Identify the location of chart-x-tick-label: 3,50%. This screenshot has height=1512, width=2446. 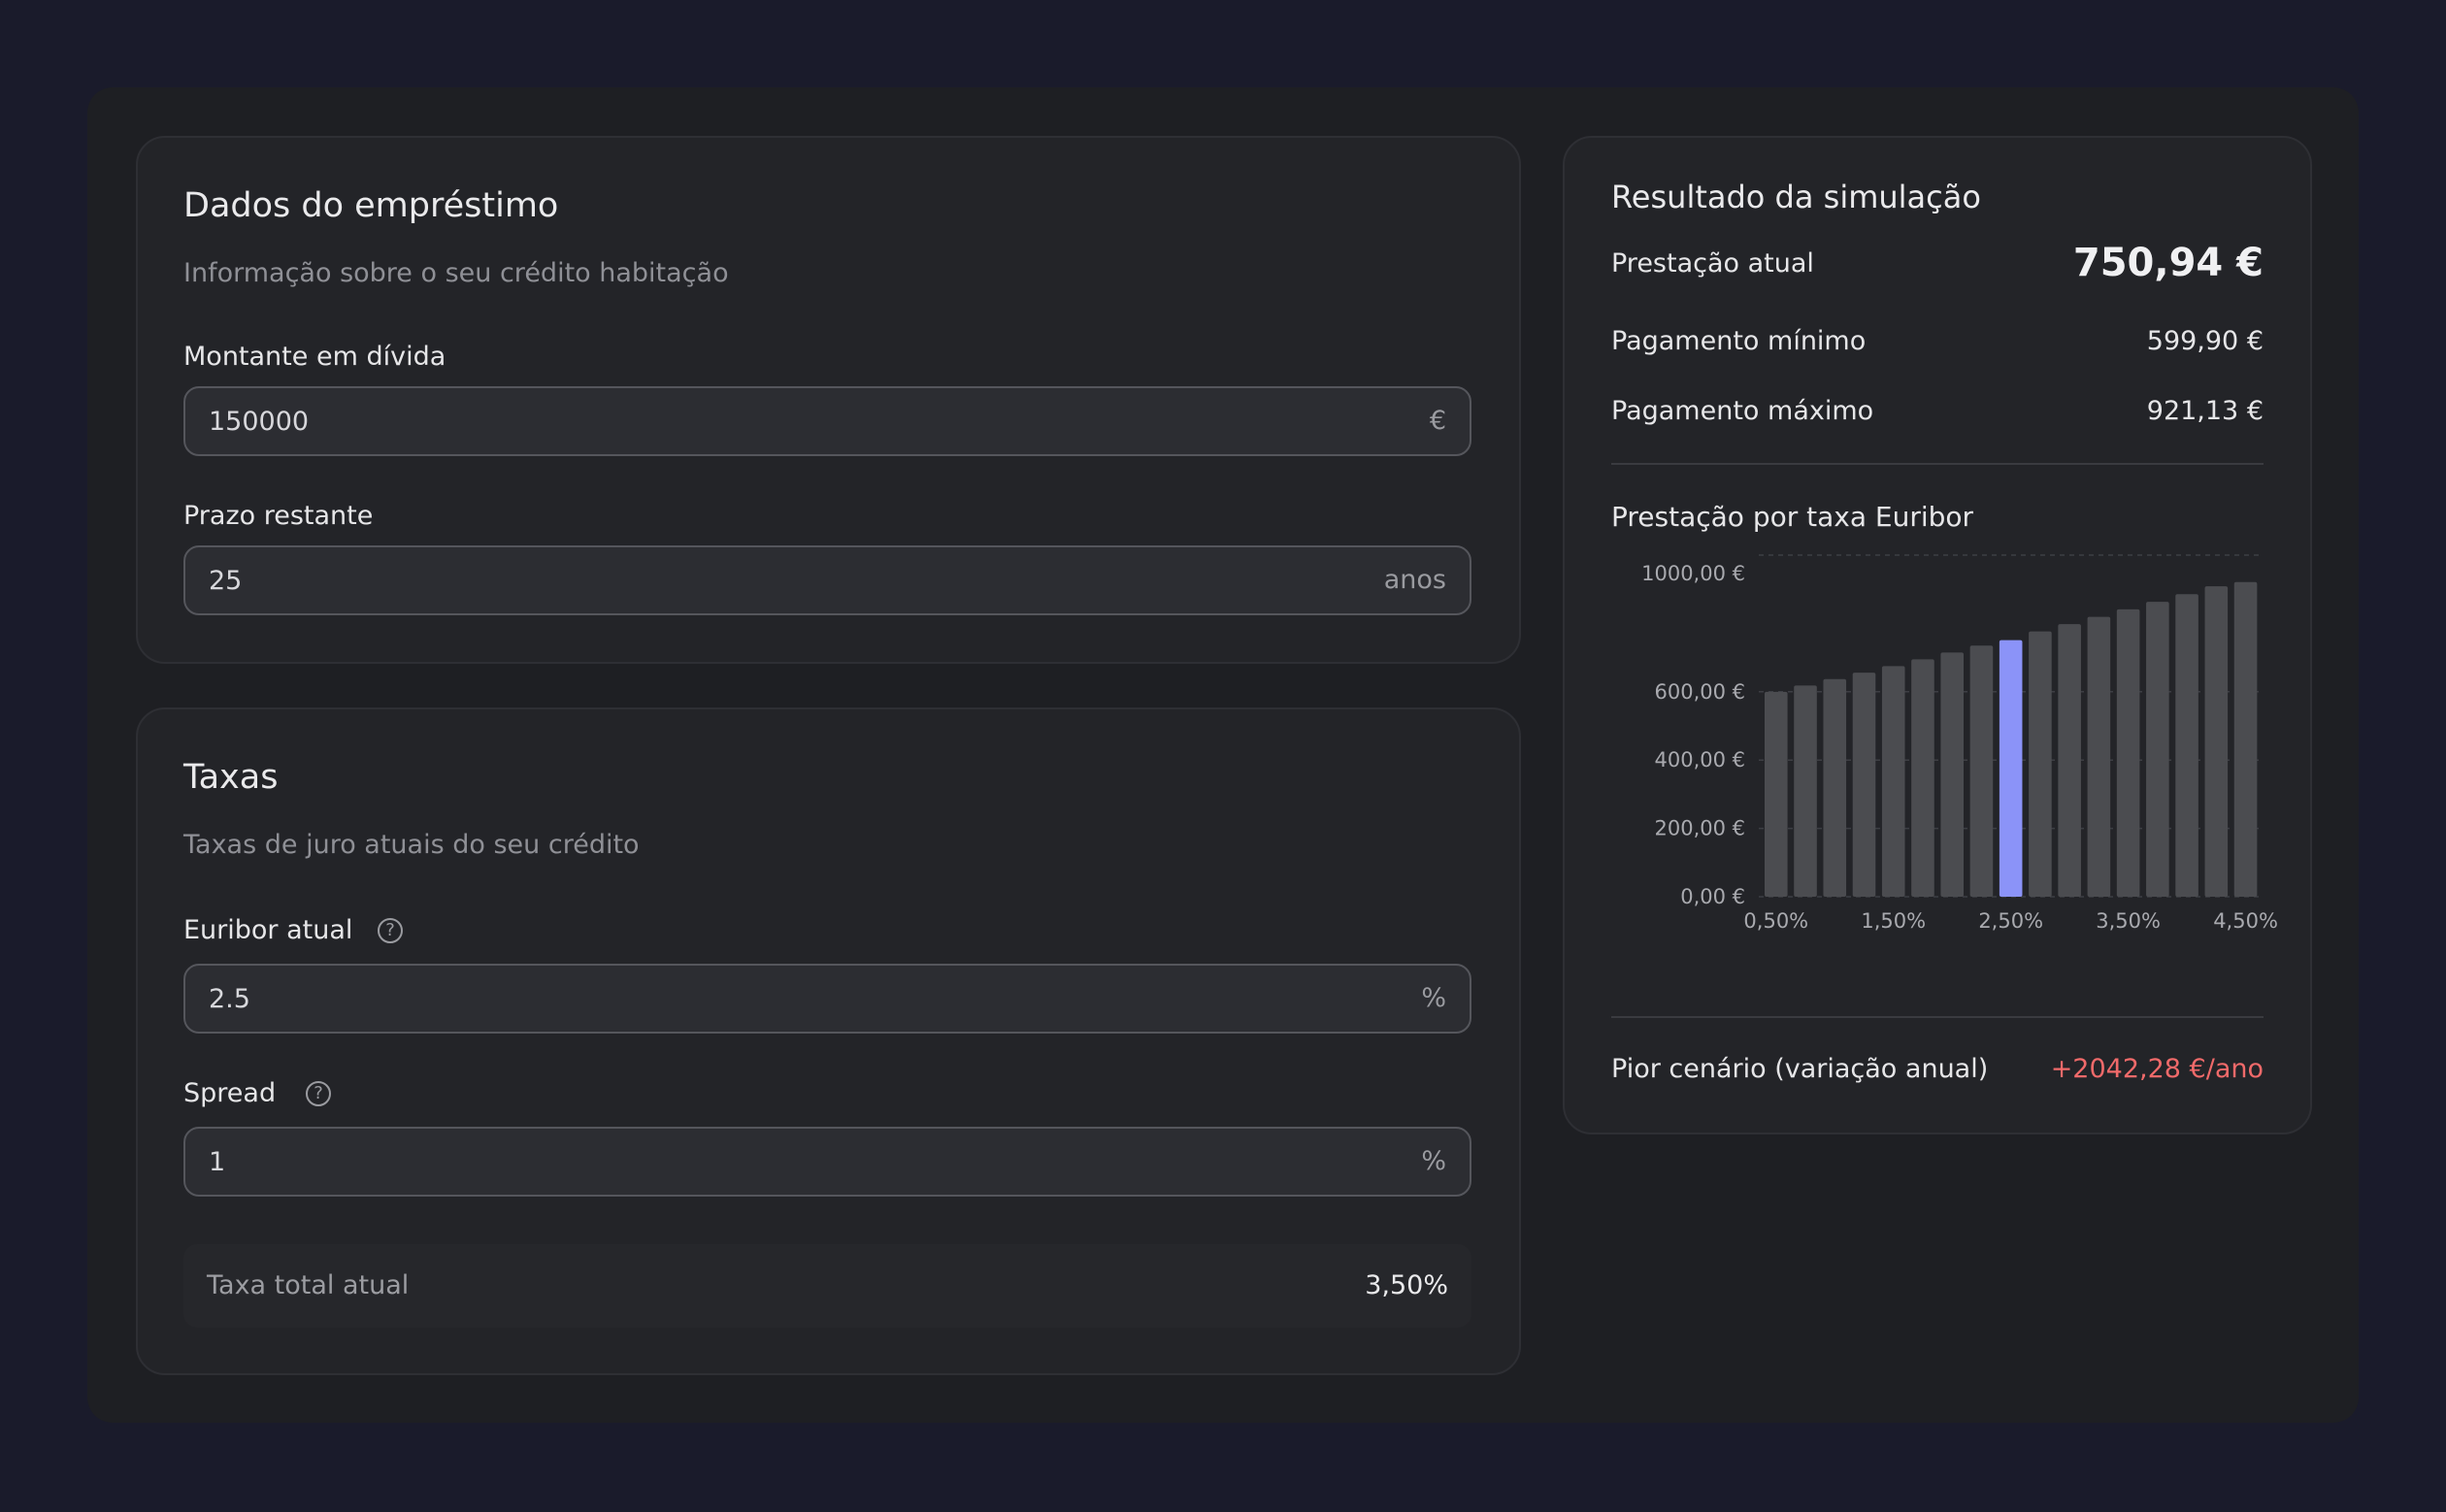
(2128, 921).